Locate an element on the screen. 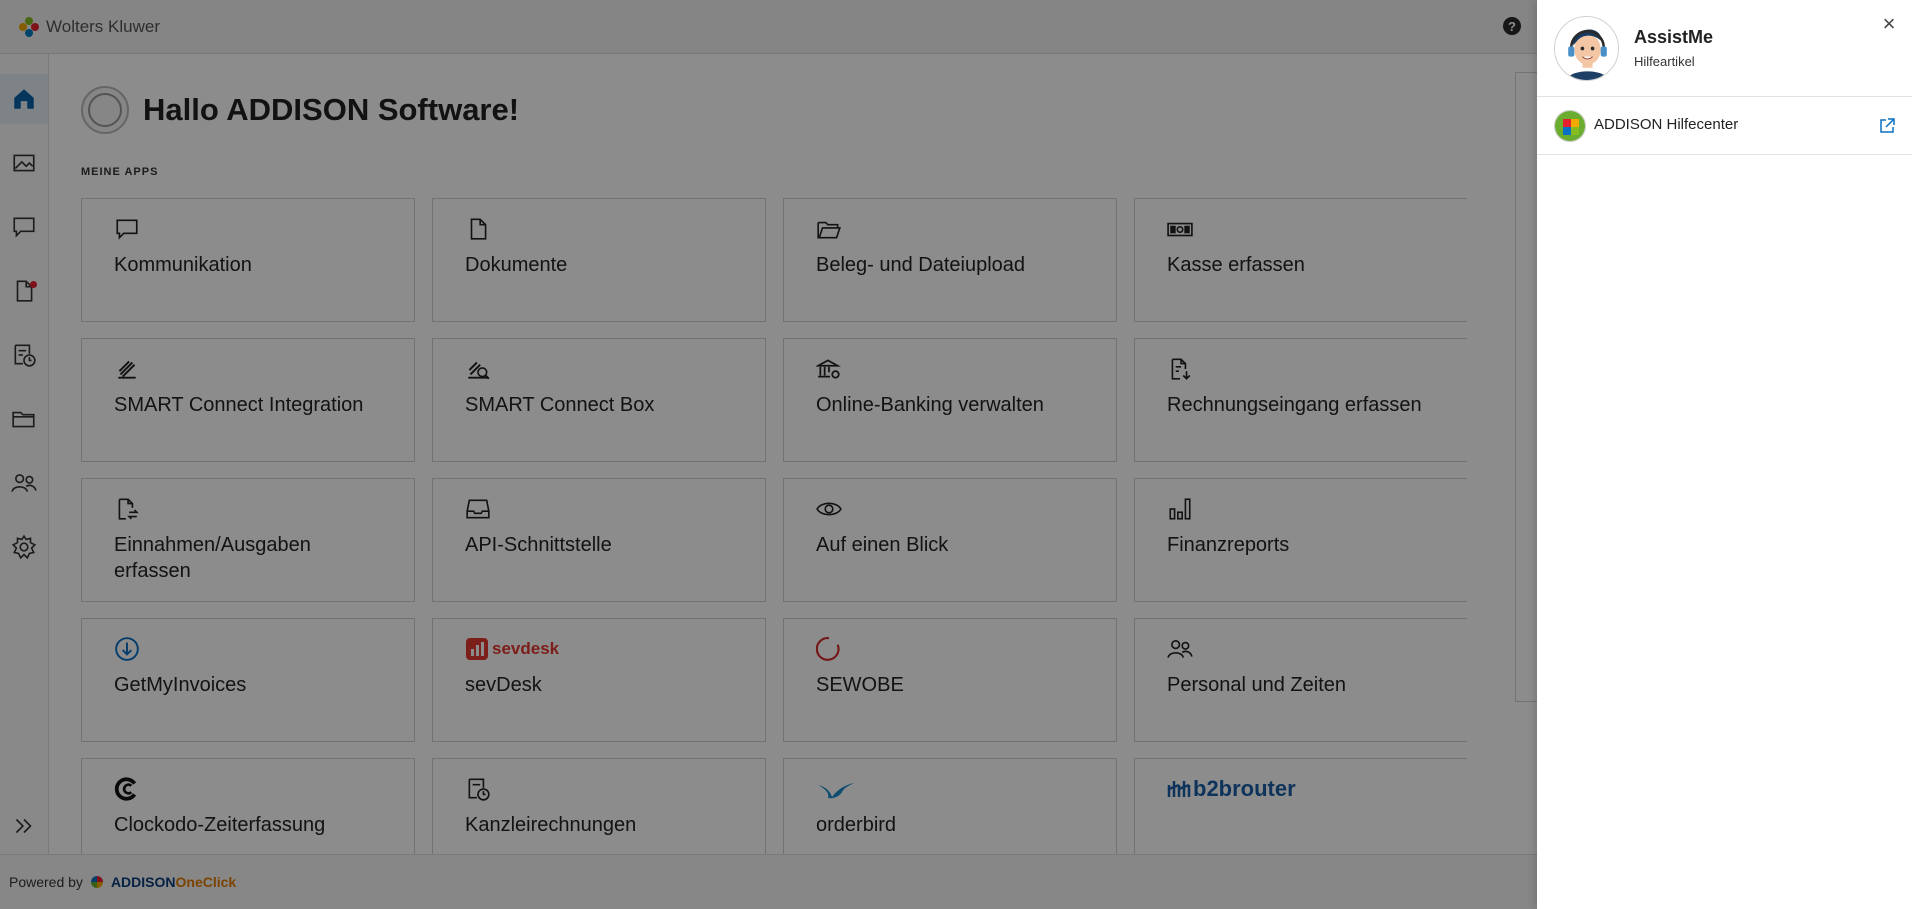 The image size is (1912, 909). help-link-addison-hilfecenter: ADDISON Hilfecenter is located at coordinates (1724, 126).